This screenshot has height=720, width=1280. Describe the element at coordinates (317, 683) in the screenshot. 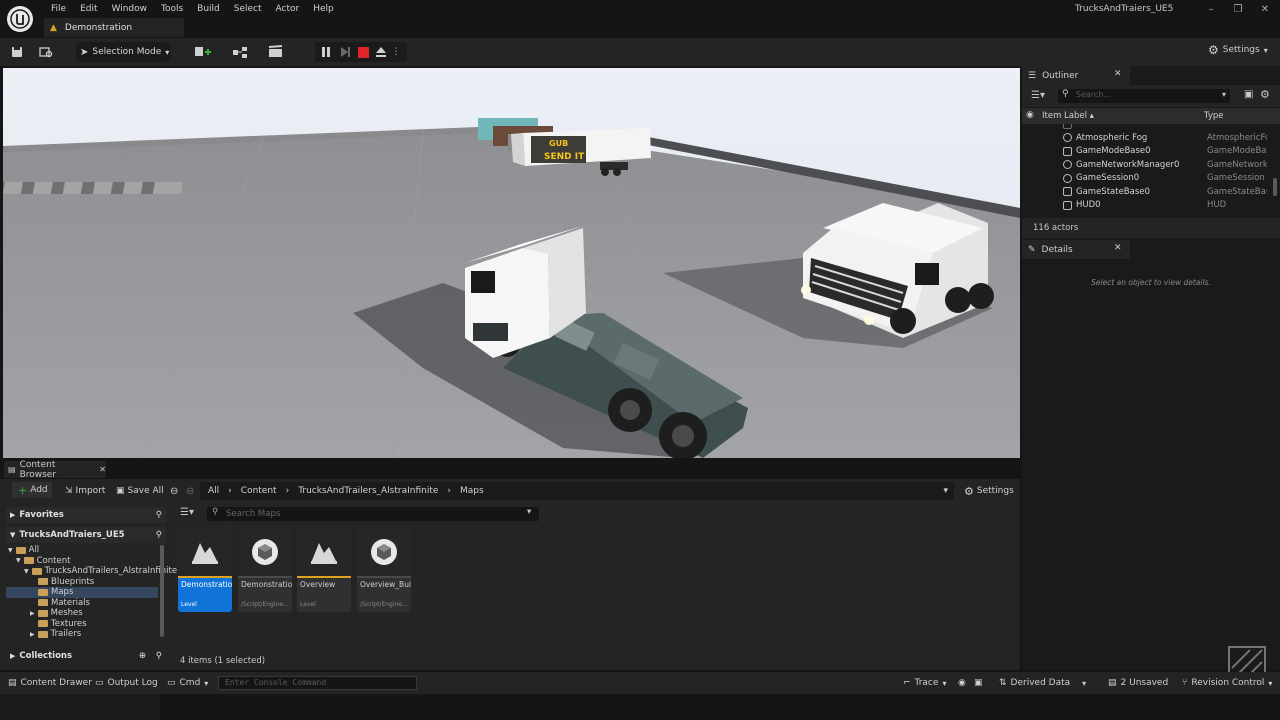

I see `console-command-input: Enter Console Command` at that location.